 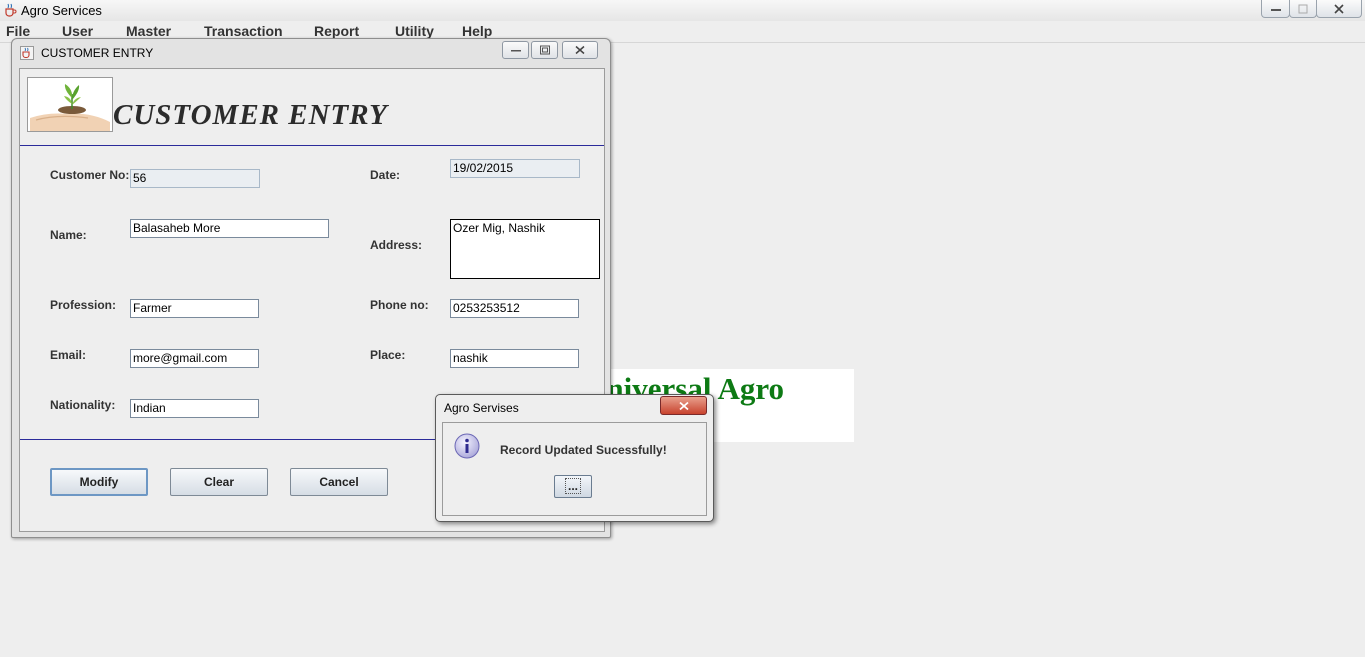 I want to click on profession-label: Profession:, so click(x=83, y=305).